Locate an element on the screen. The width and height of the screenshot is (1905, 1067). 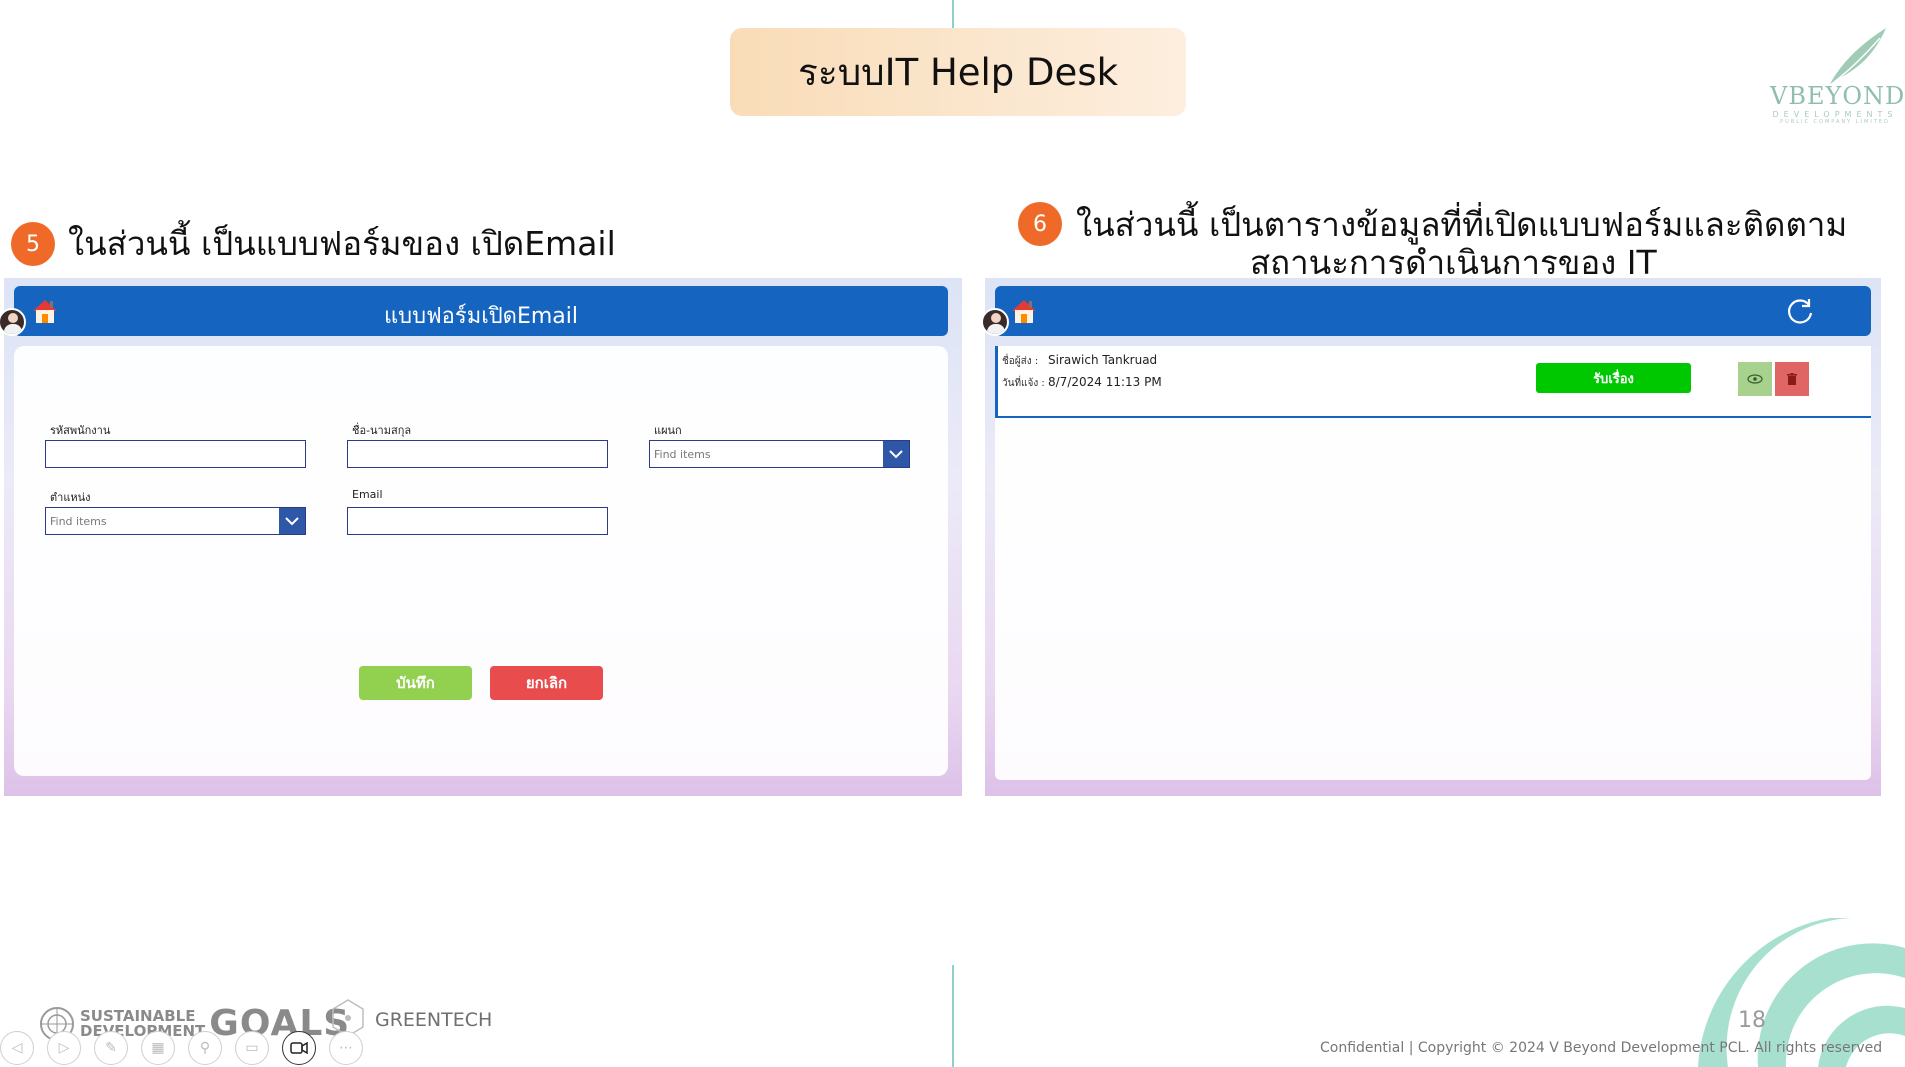
email-input is located at coordinates (477, 521).